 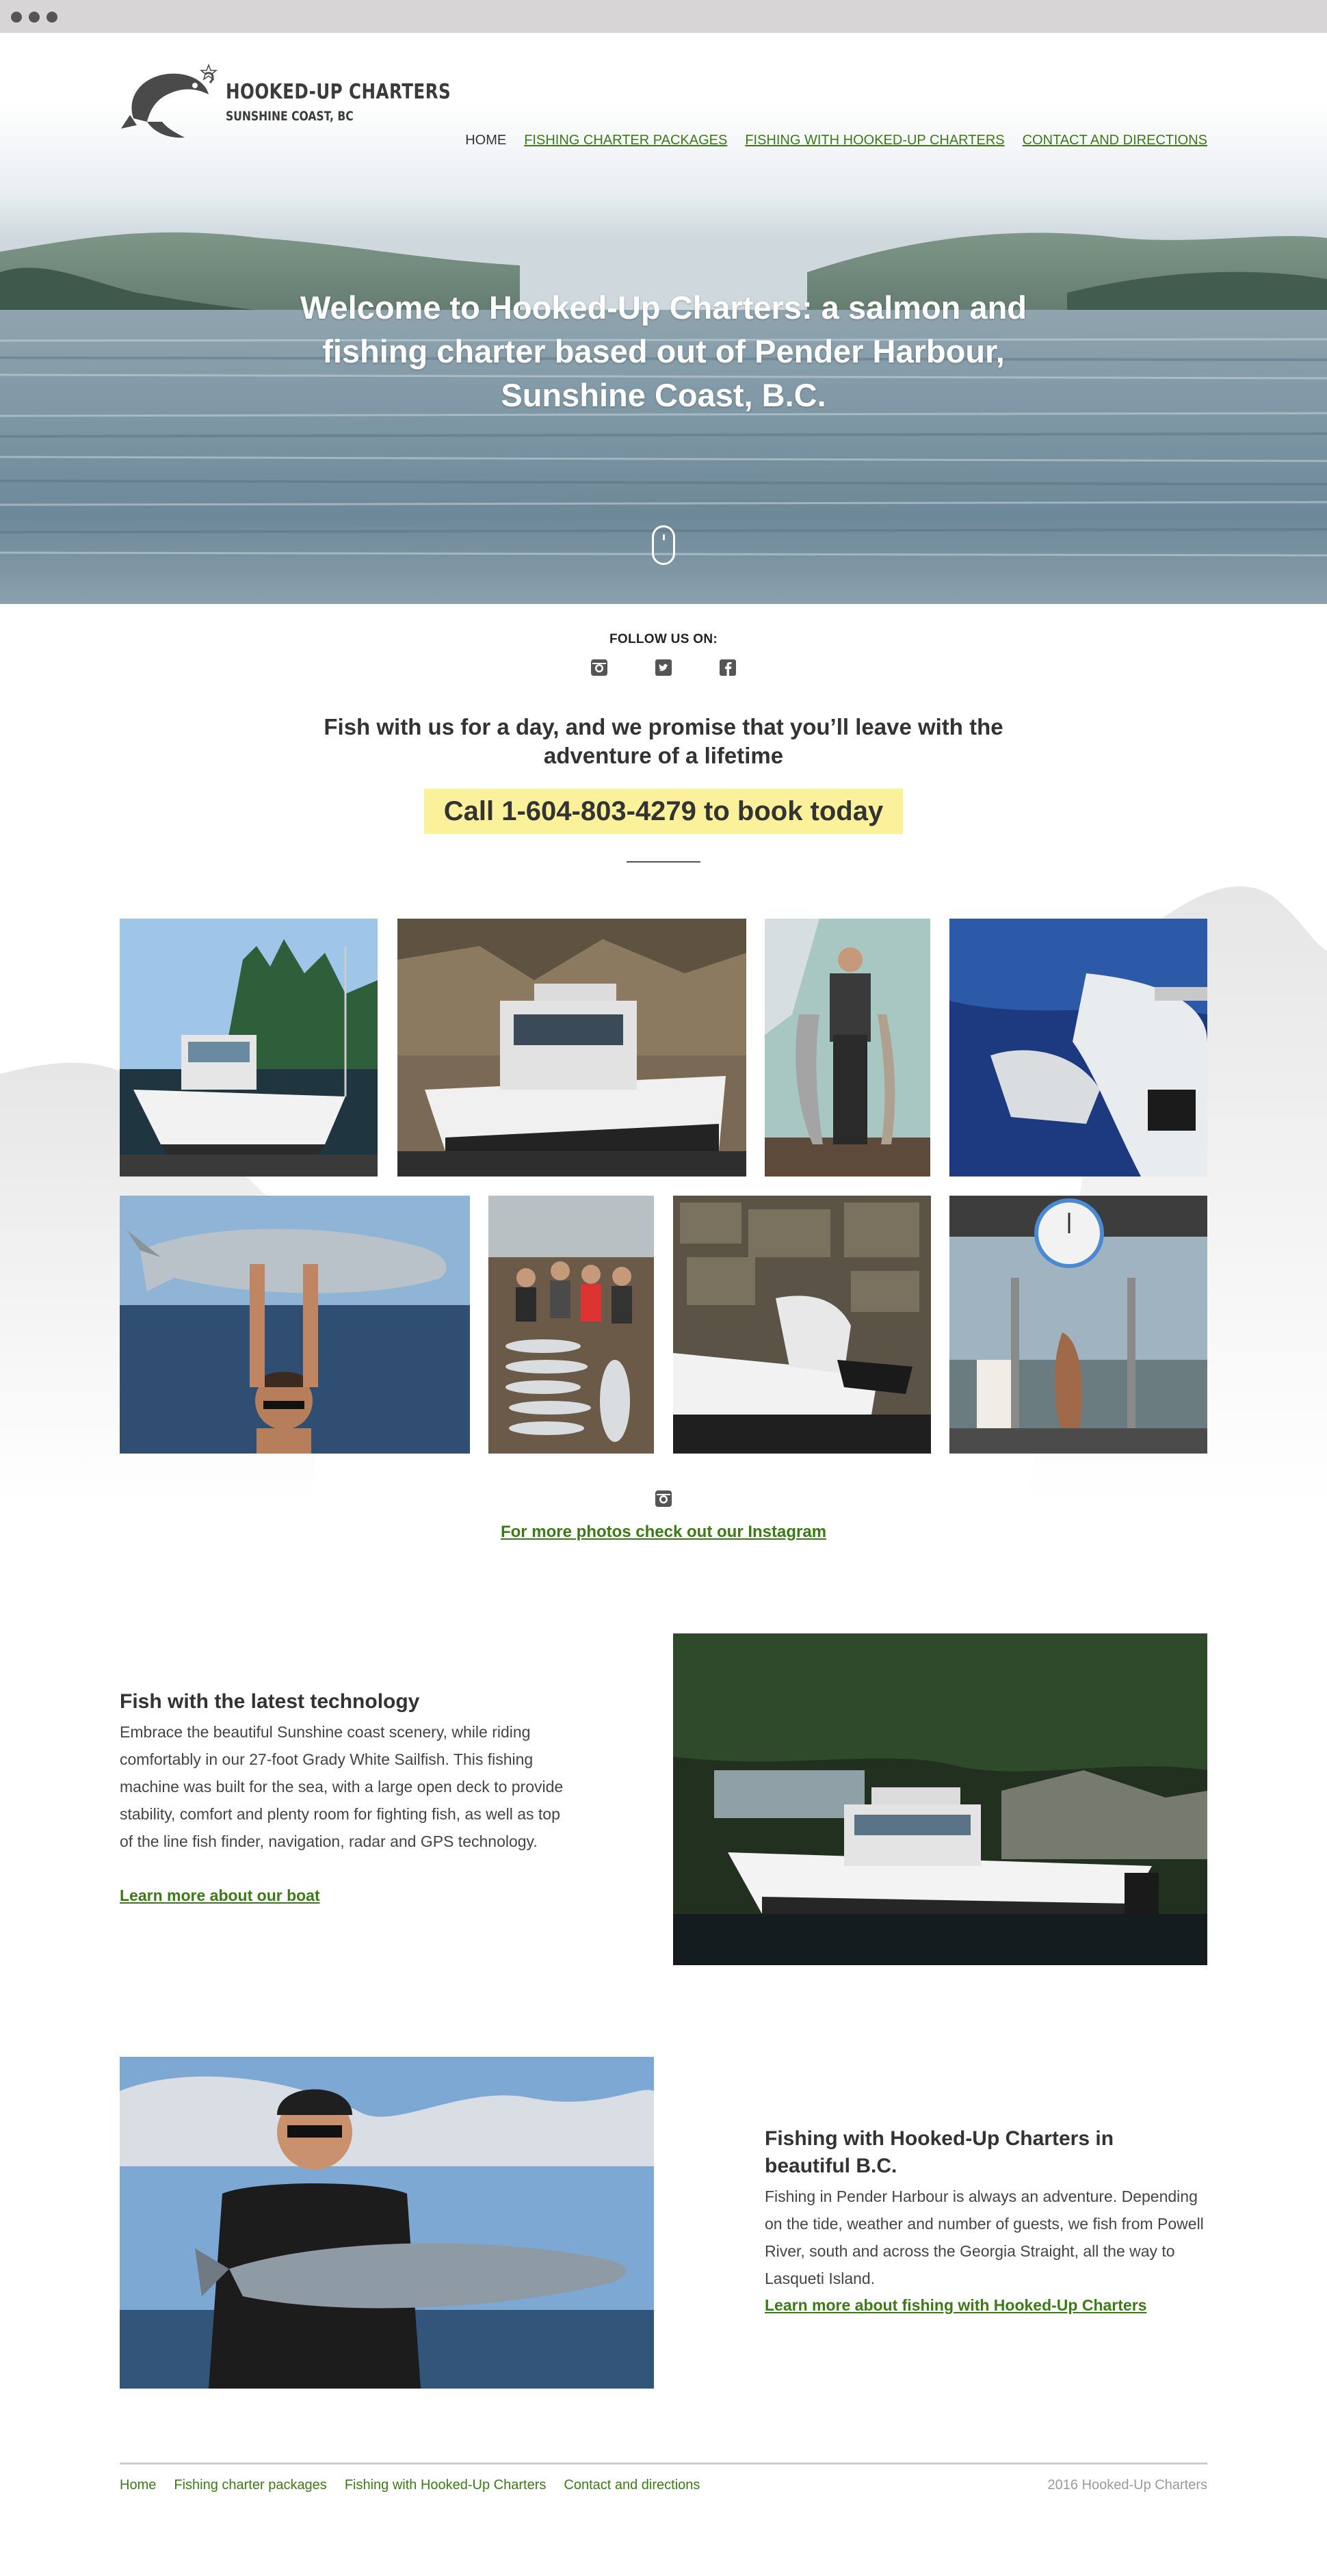 What do you see at coordinates (663, 811) in the screenshot?
I see `call-to-book: Call 1-604-803-4279 to book today` at bounding box center [663, 811].